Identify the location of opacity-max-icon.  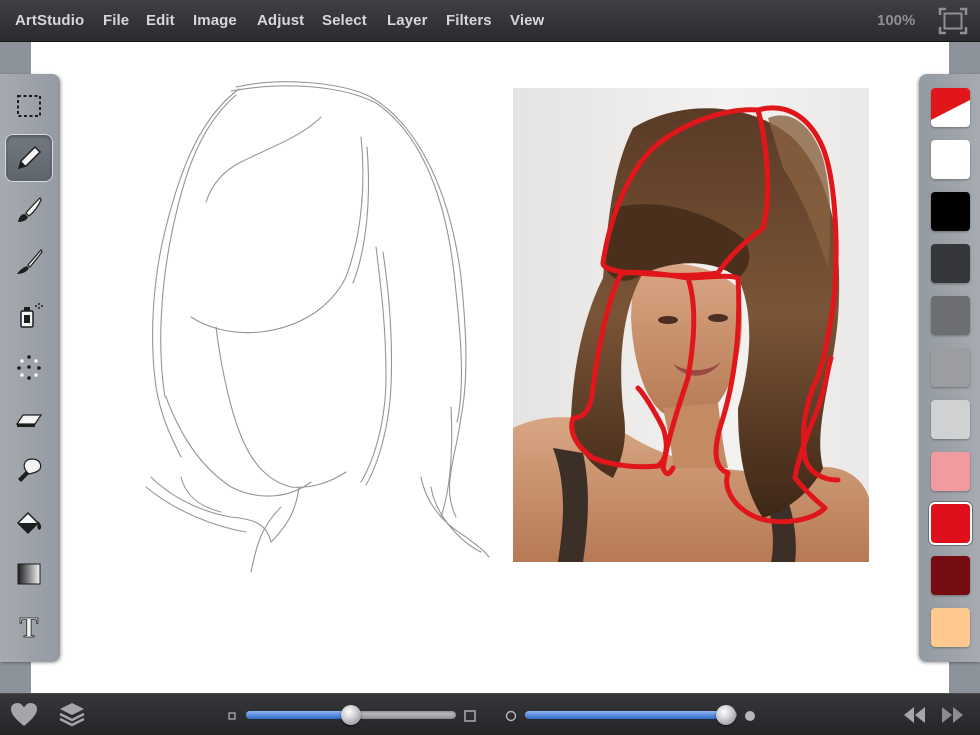
(750, 716).